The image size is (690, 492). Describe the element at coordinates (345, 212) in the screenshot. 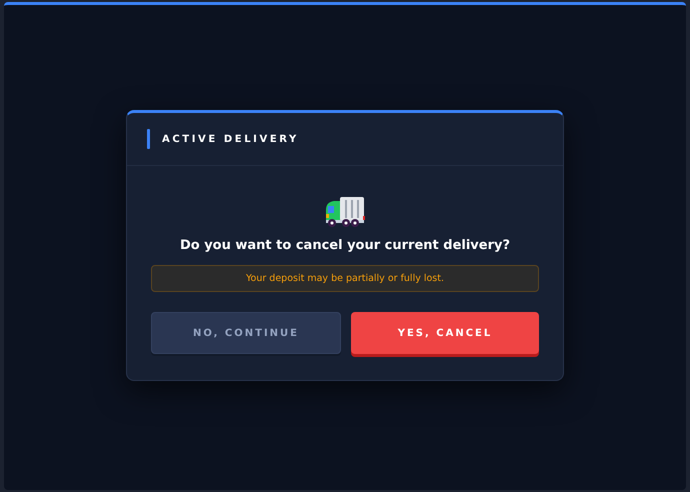

I see `truck-icon` at that location.